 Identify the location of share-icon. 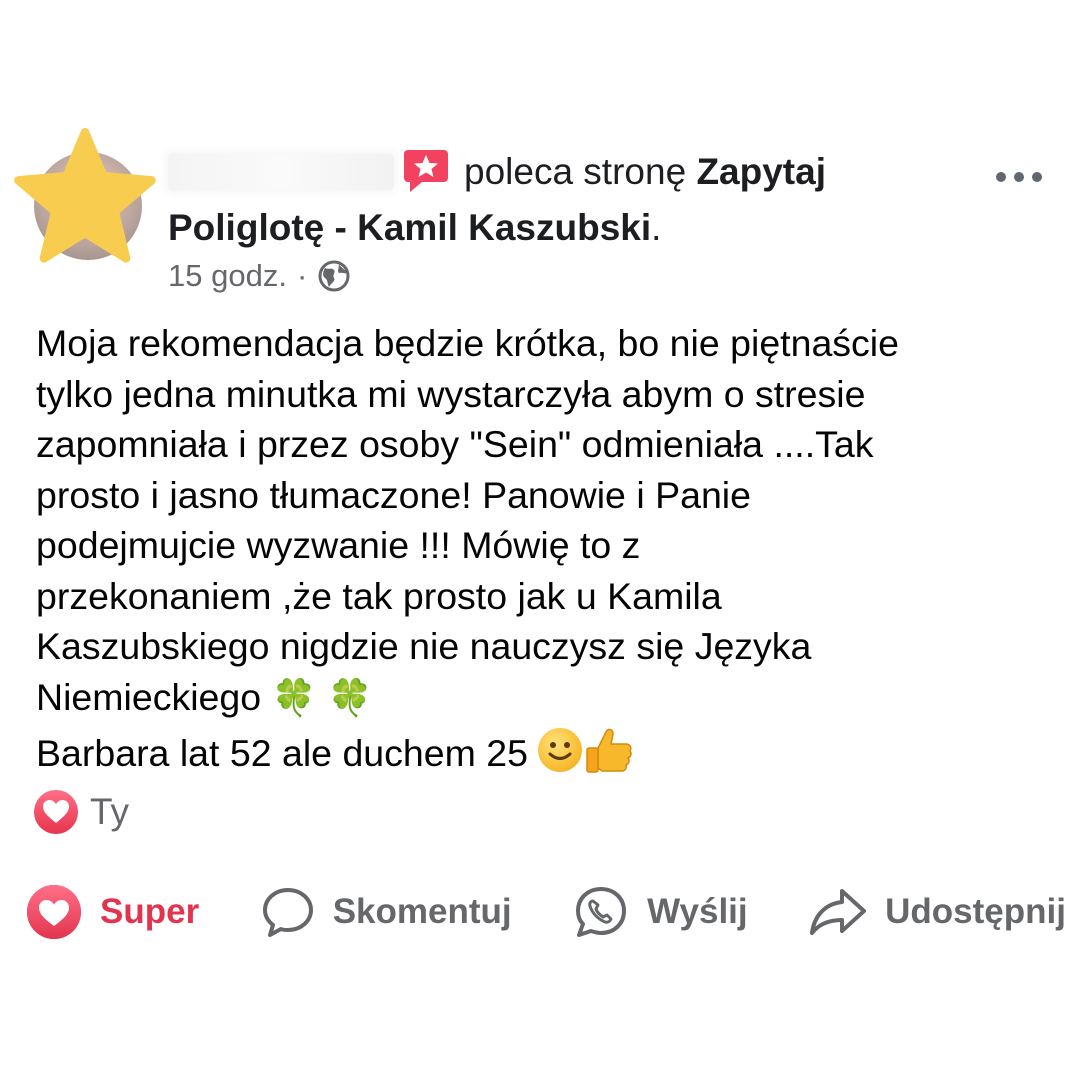
(838, 912).